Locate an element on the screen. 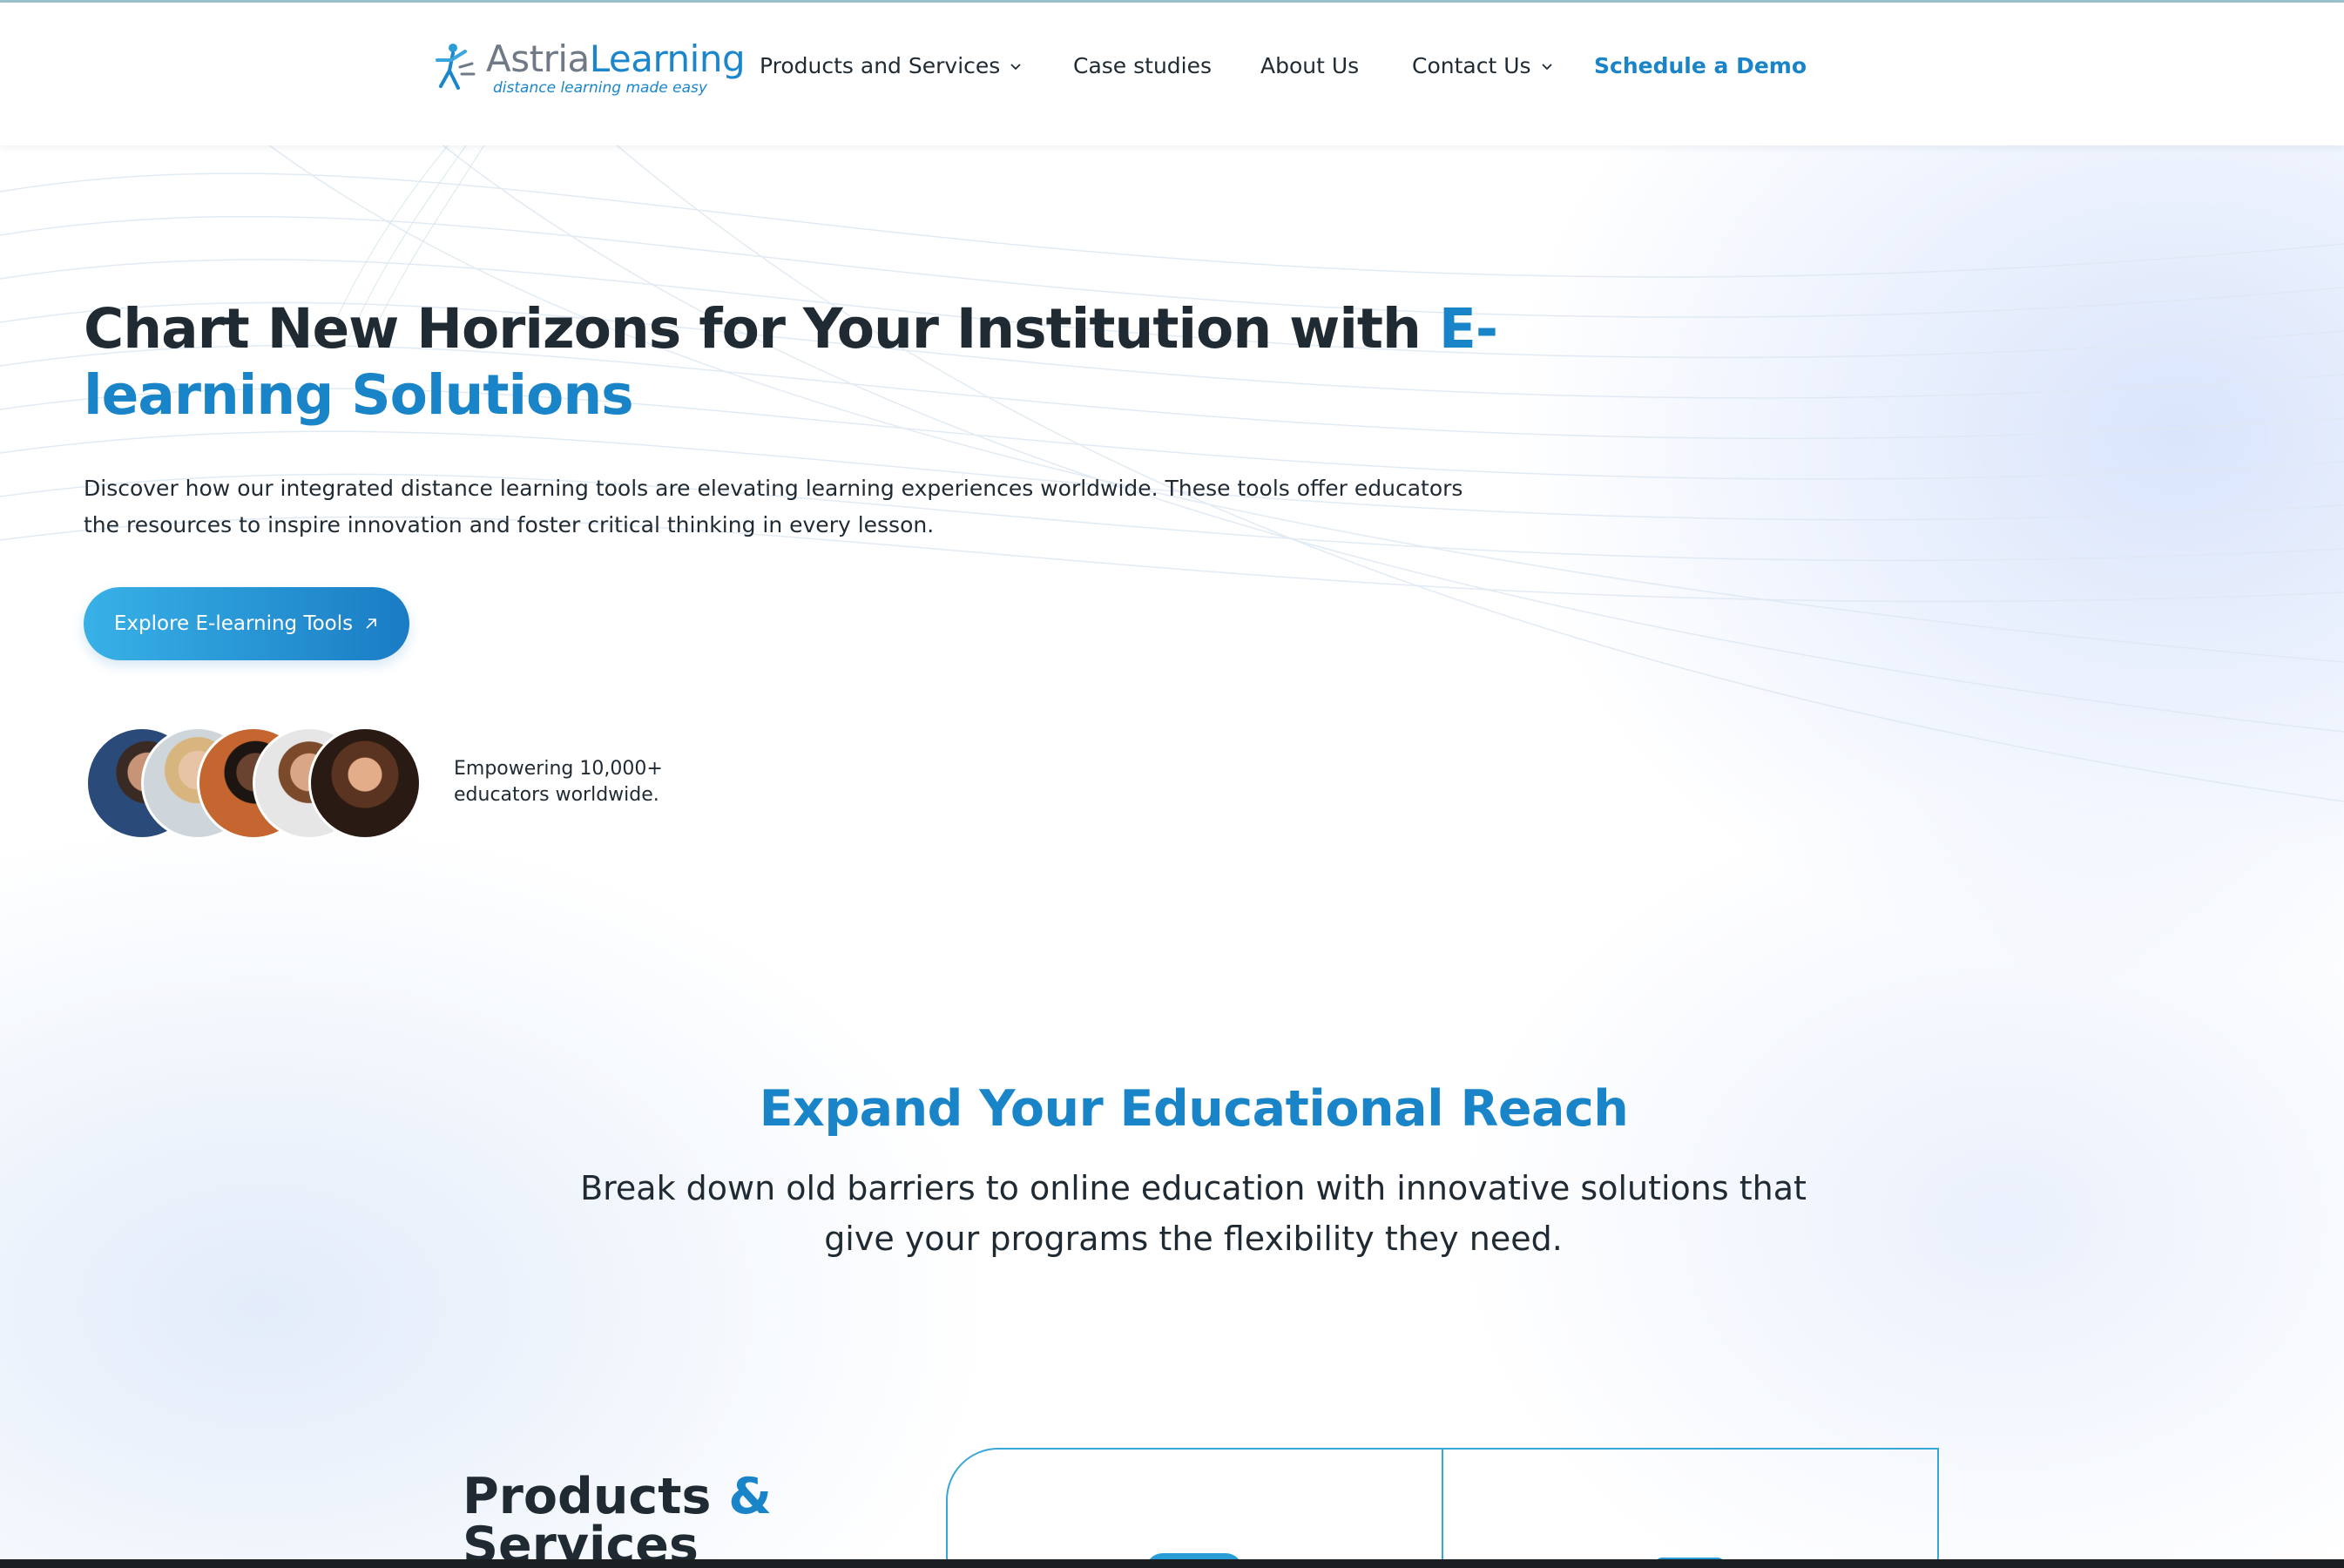 The width and height of the screenshot is (2344, 1568). nav-label: Products and Services is located at coordinates (880, 66).